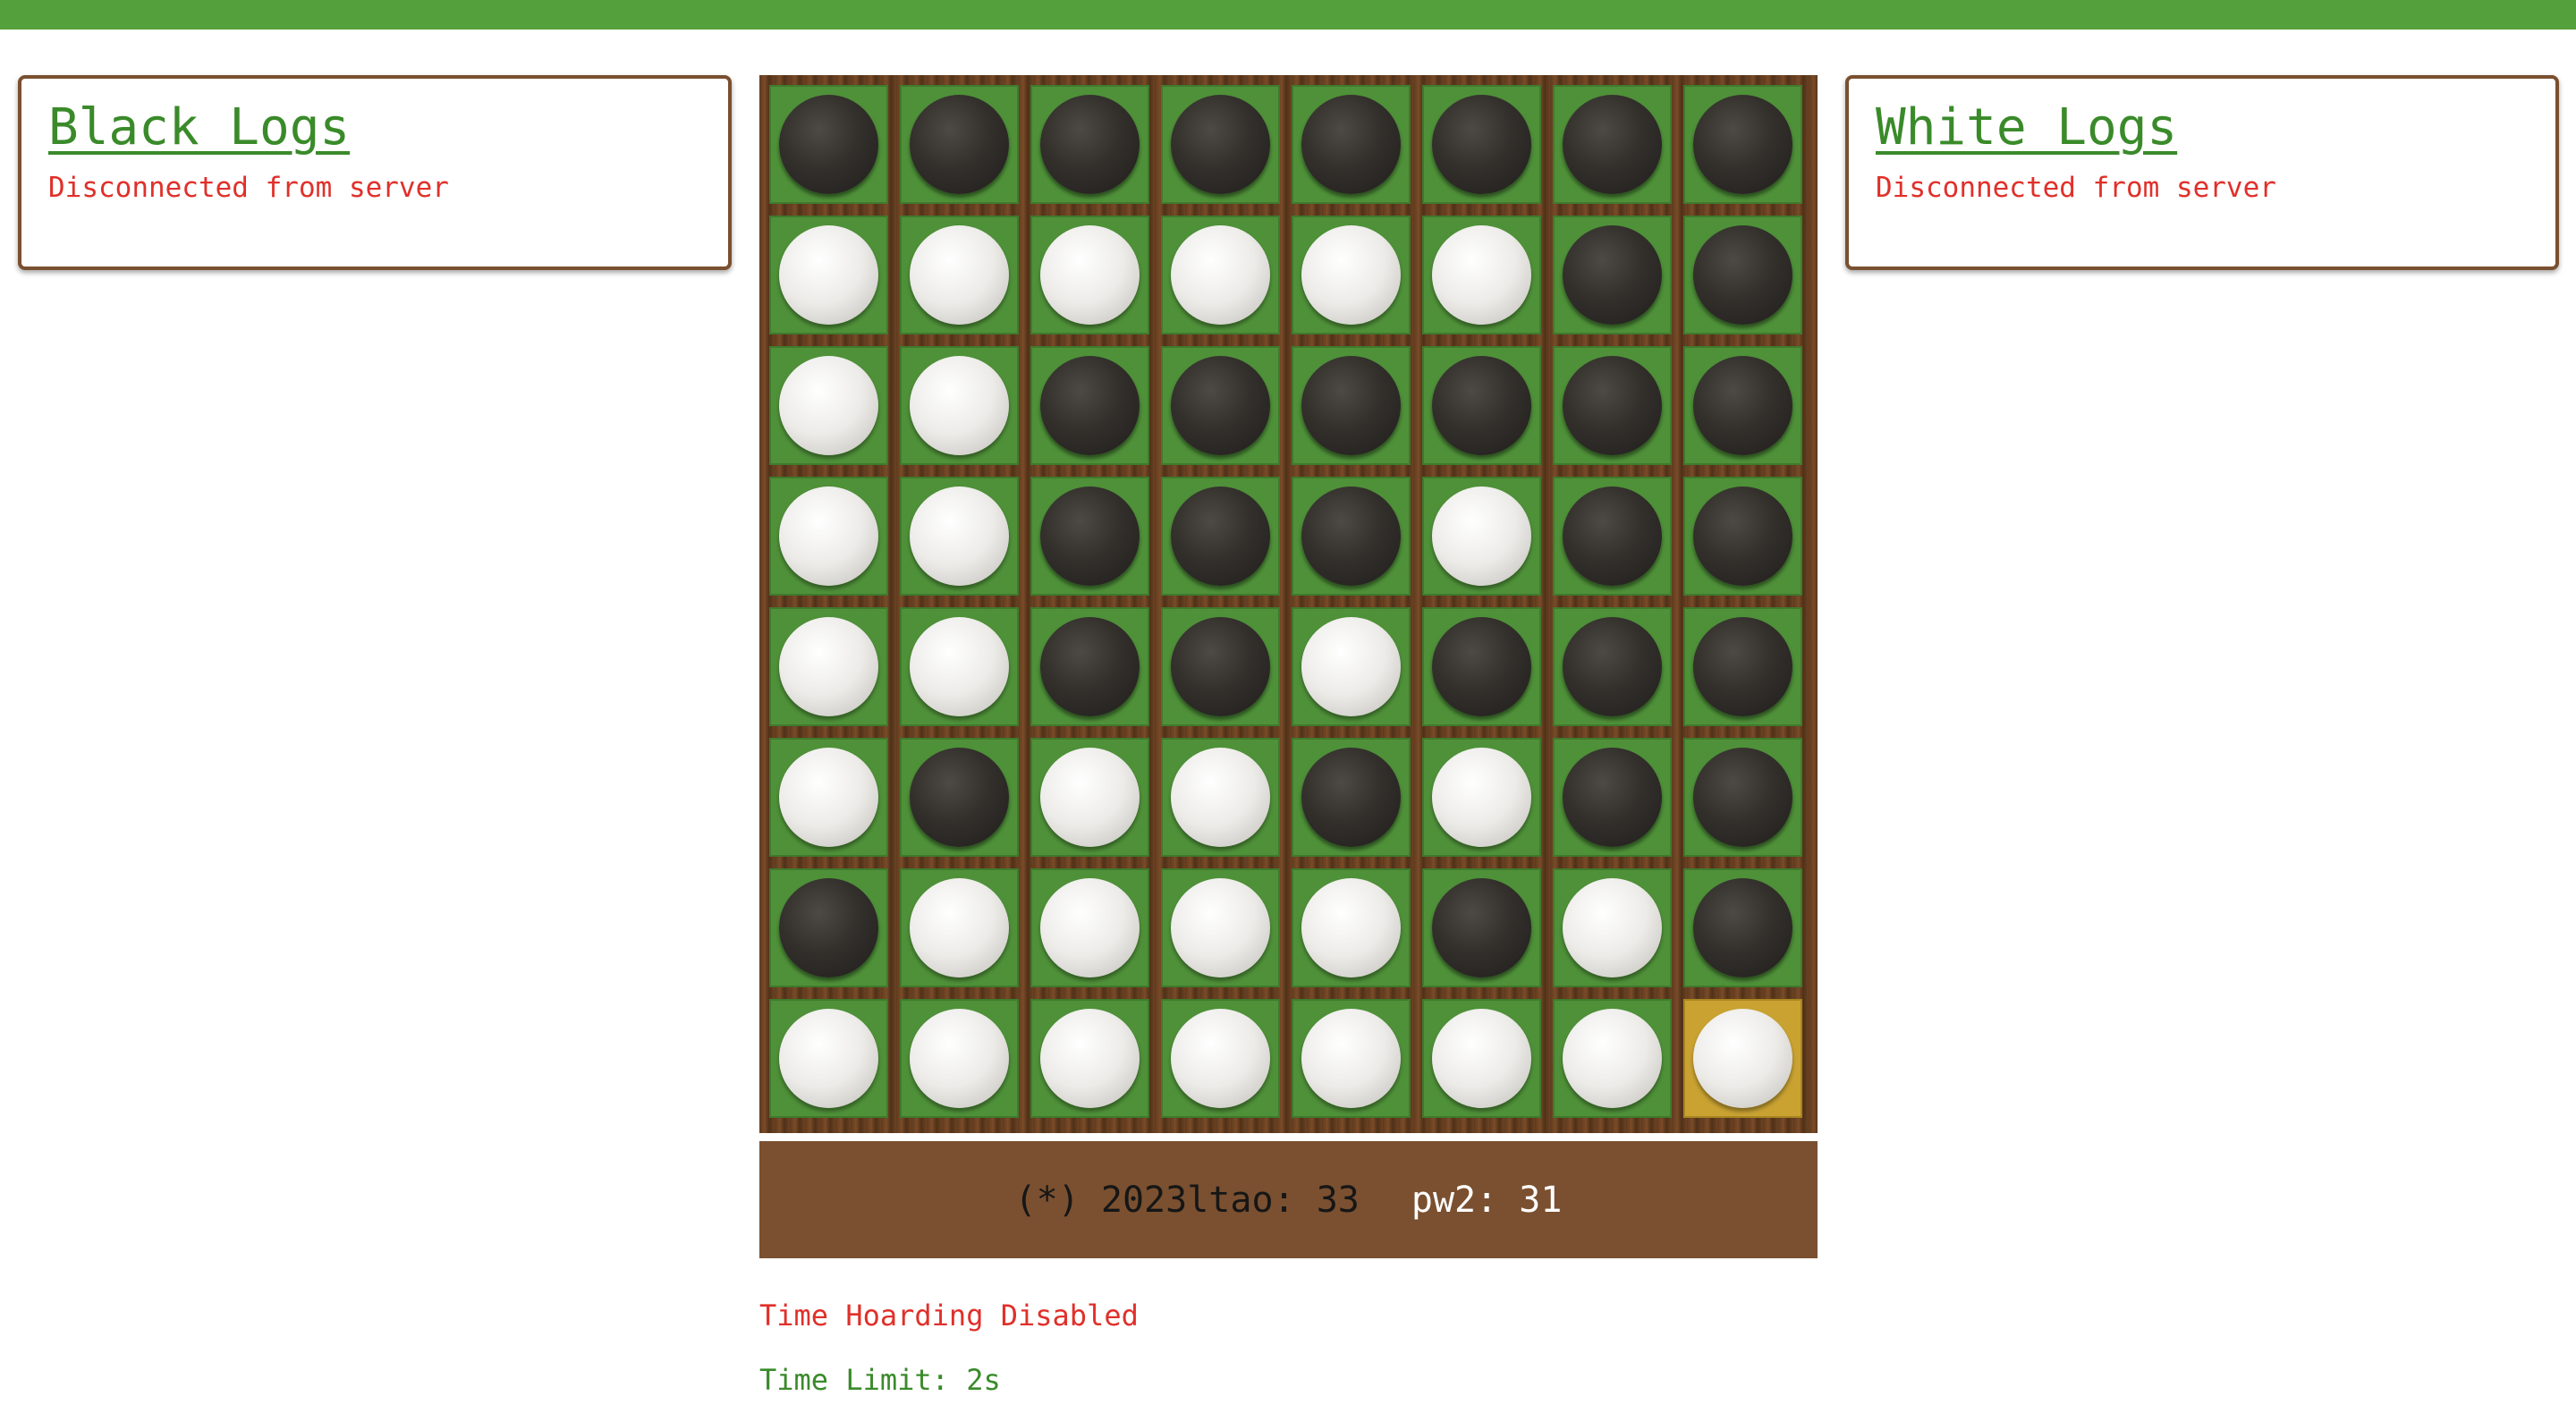 The height and width of the screenshot is (1413, 2576). What do you see at coordinates (2076, 188) in the screenshot?
I see `white-logs-status: Disconnected from server` at bounding box center [2076, 188].